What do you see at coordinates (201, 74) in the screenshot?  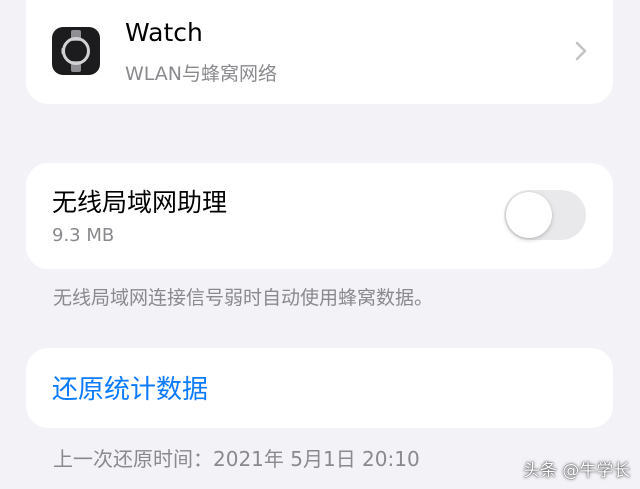 I see `watch-row-subtitle: WLAN与蜂窝网络` at bounding box center [201, 74].